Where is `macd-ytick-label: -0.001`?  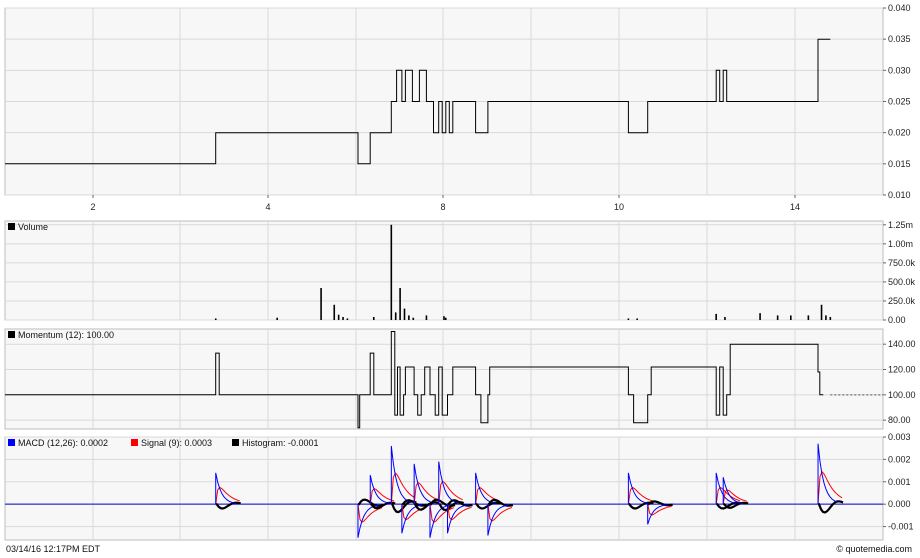 macd-ytick-label: -0.001 is located at coordinates (901, 527).